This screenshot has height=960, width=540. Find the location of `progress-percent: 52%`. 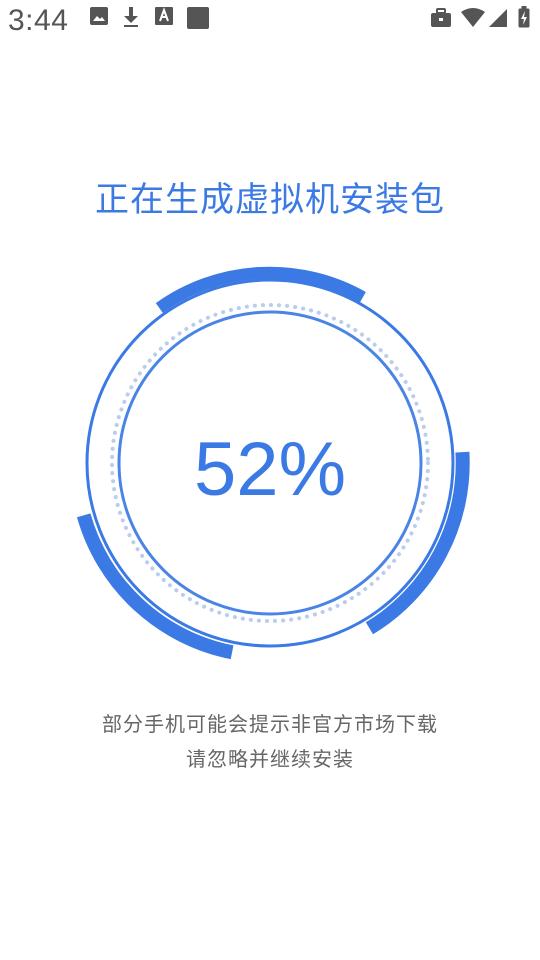

progress-percent: 52% is located at coordinates (270, 469).